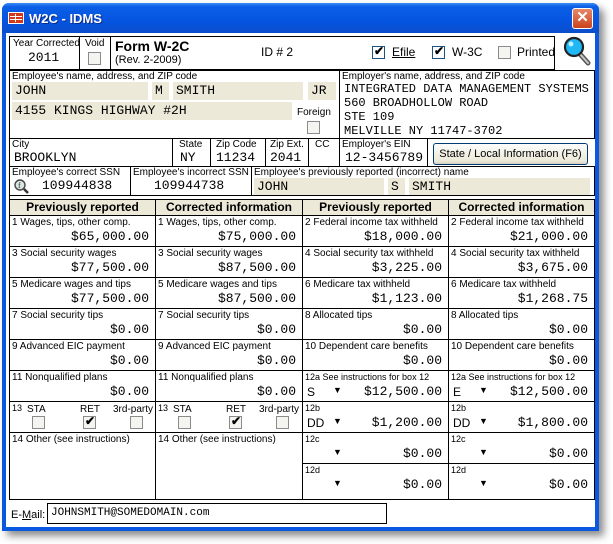 Image resolution: width=613 pixels, height=544 pixels. What do you see at coordinates (82, 386) in the screenshot?
I see `box-left-prev-5: 11 Nonqualified plans $0.00` at bounding box center [82, 386].